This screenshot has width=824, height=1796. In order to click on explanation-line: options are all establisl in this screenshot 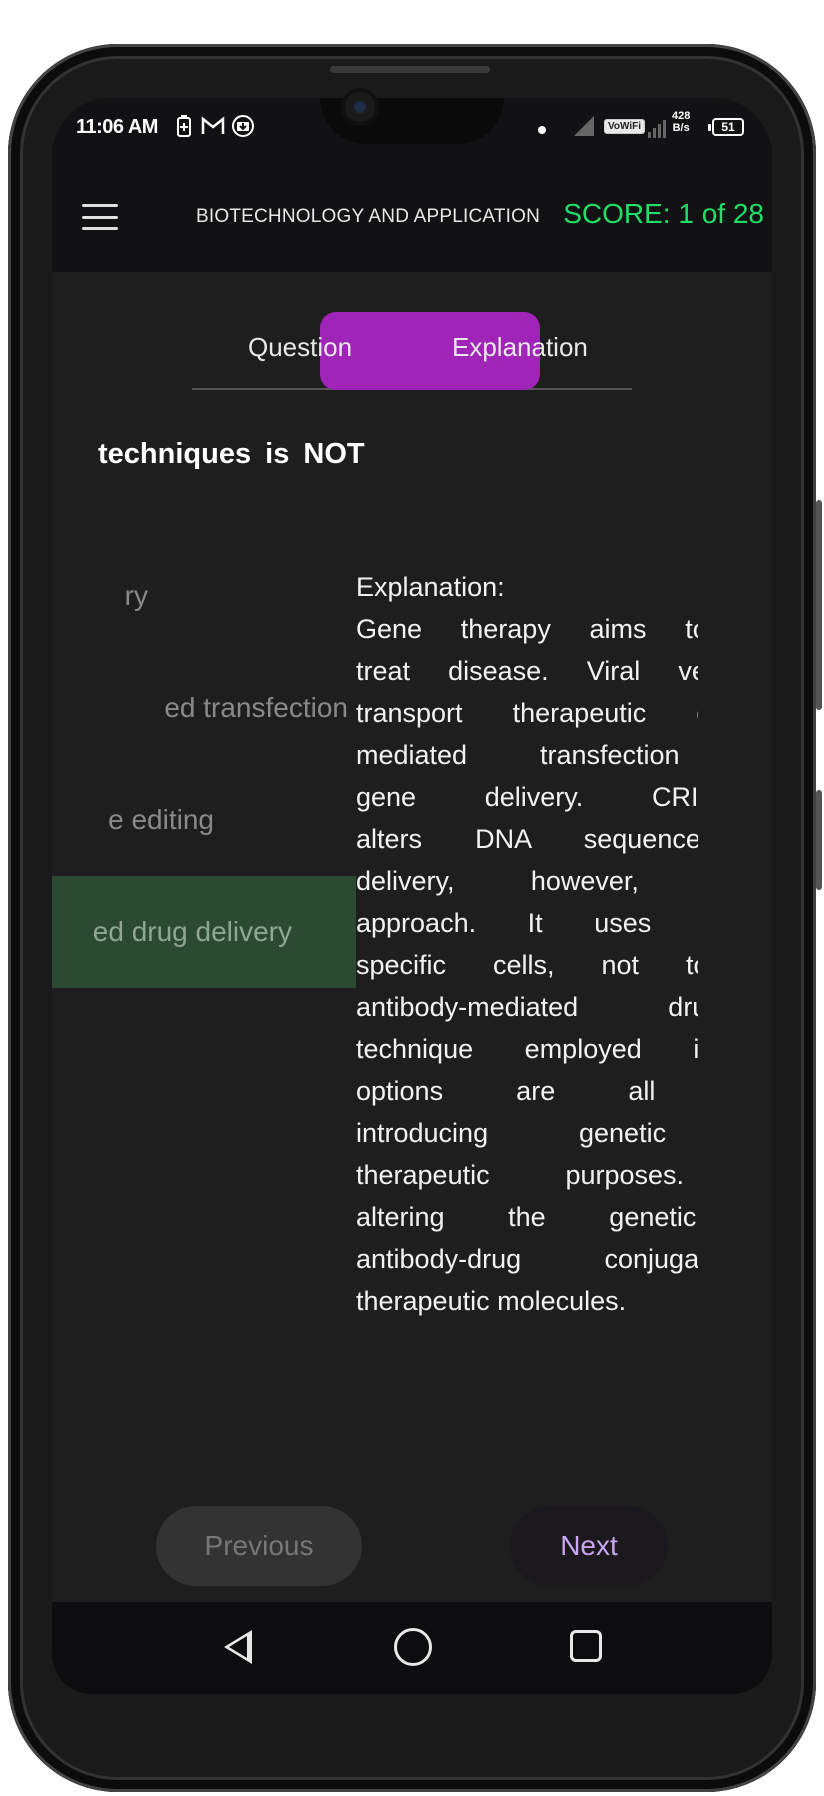, I will do `click(527, 1091)`.